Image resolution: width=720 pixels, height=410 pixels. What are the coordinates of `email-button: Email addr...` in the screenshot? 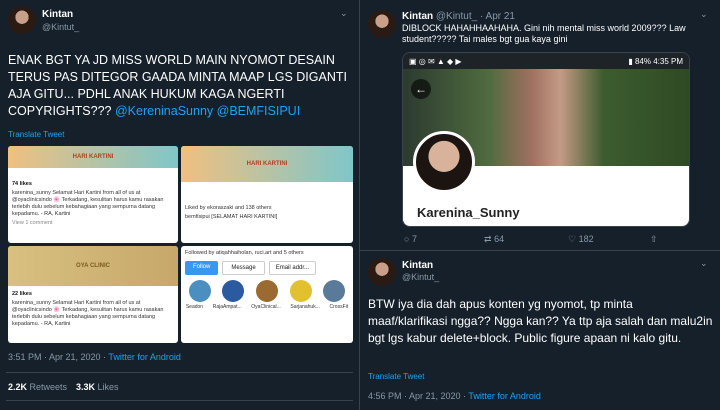 It's located at (292, 268).